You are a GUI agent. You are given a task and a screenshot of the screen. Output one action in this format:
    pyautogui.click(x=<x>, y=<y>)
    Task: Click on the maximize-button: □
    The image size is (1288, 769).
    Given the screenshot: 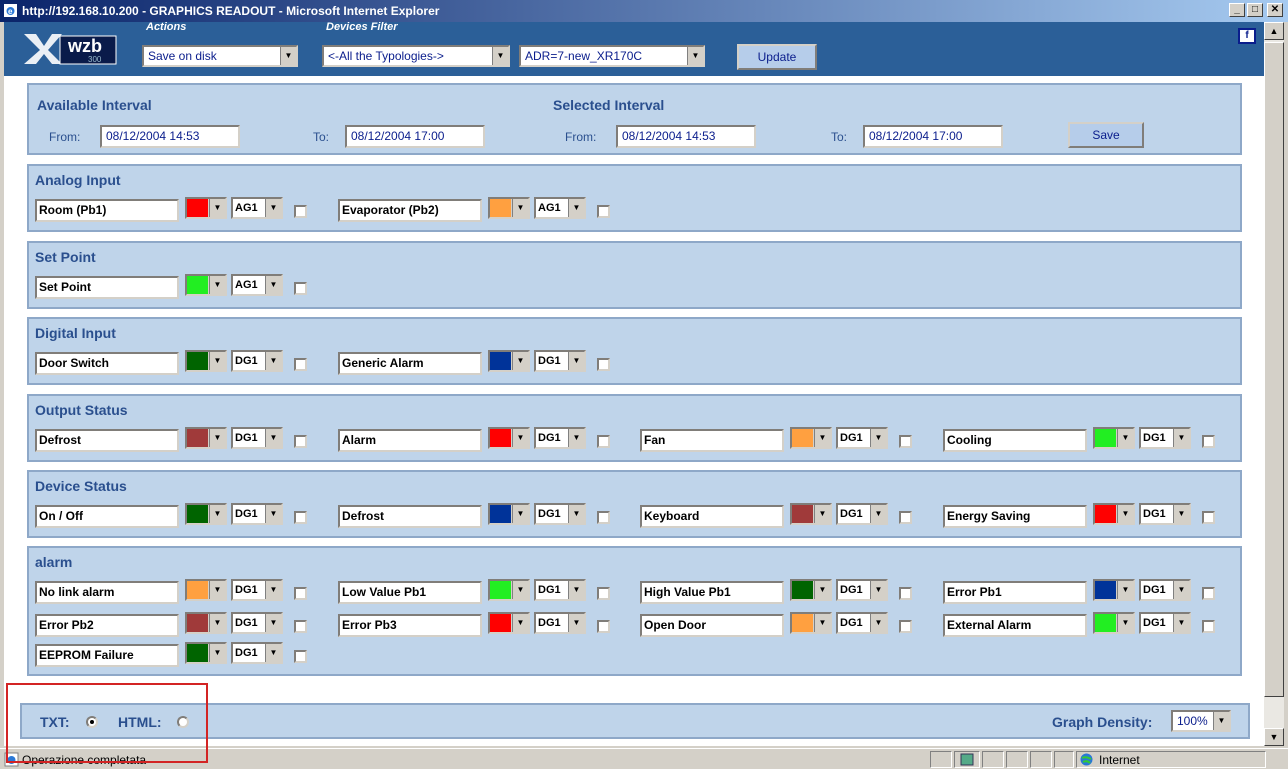 What is the action you would take?
    pyautogui.click(x=1255, y=10)
    